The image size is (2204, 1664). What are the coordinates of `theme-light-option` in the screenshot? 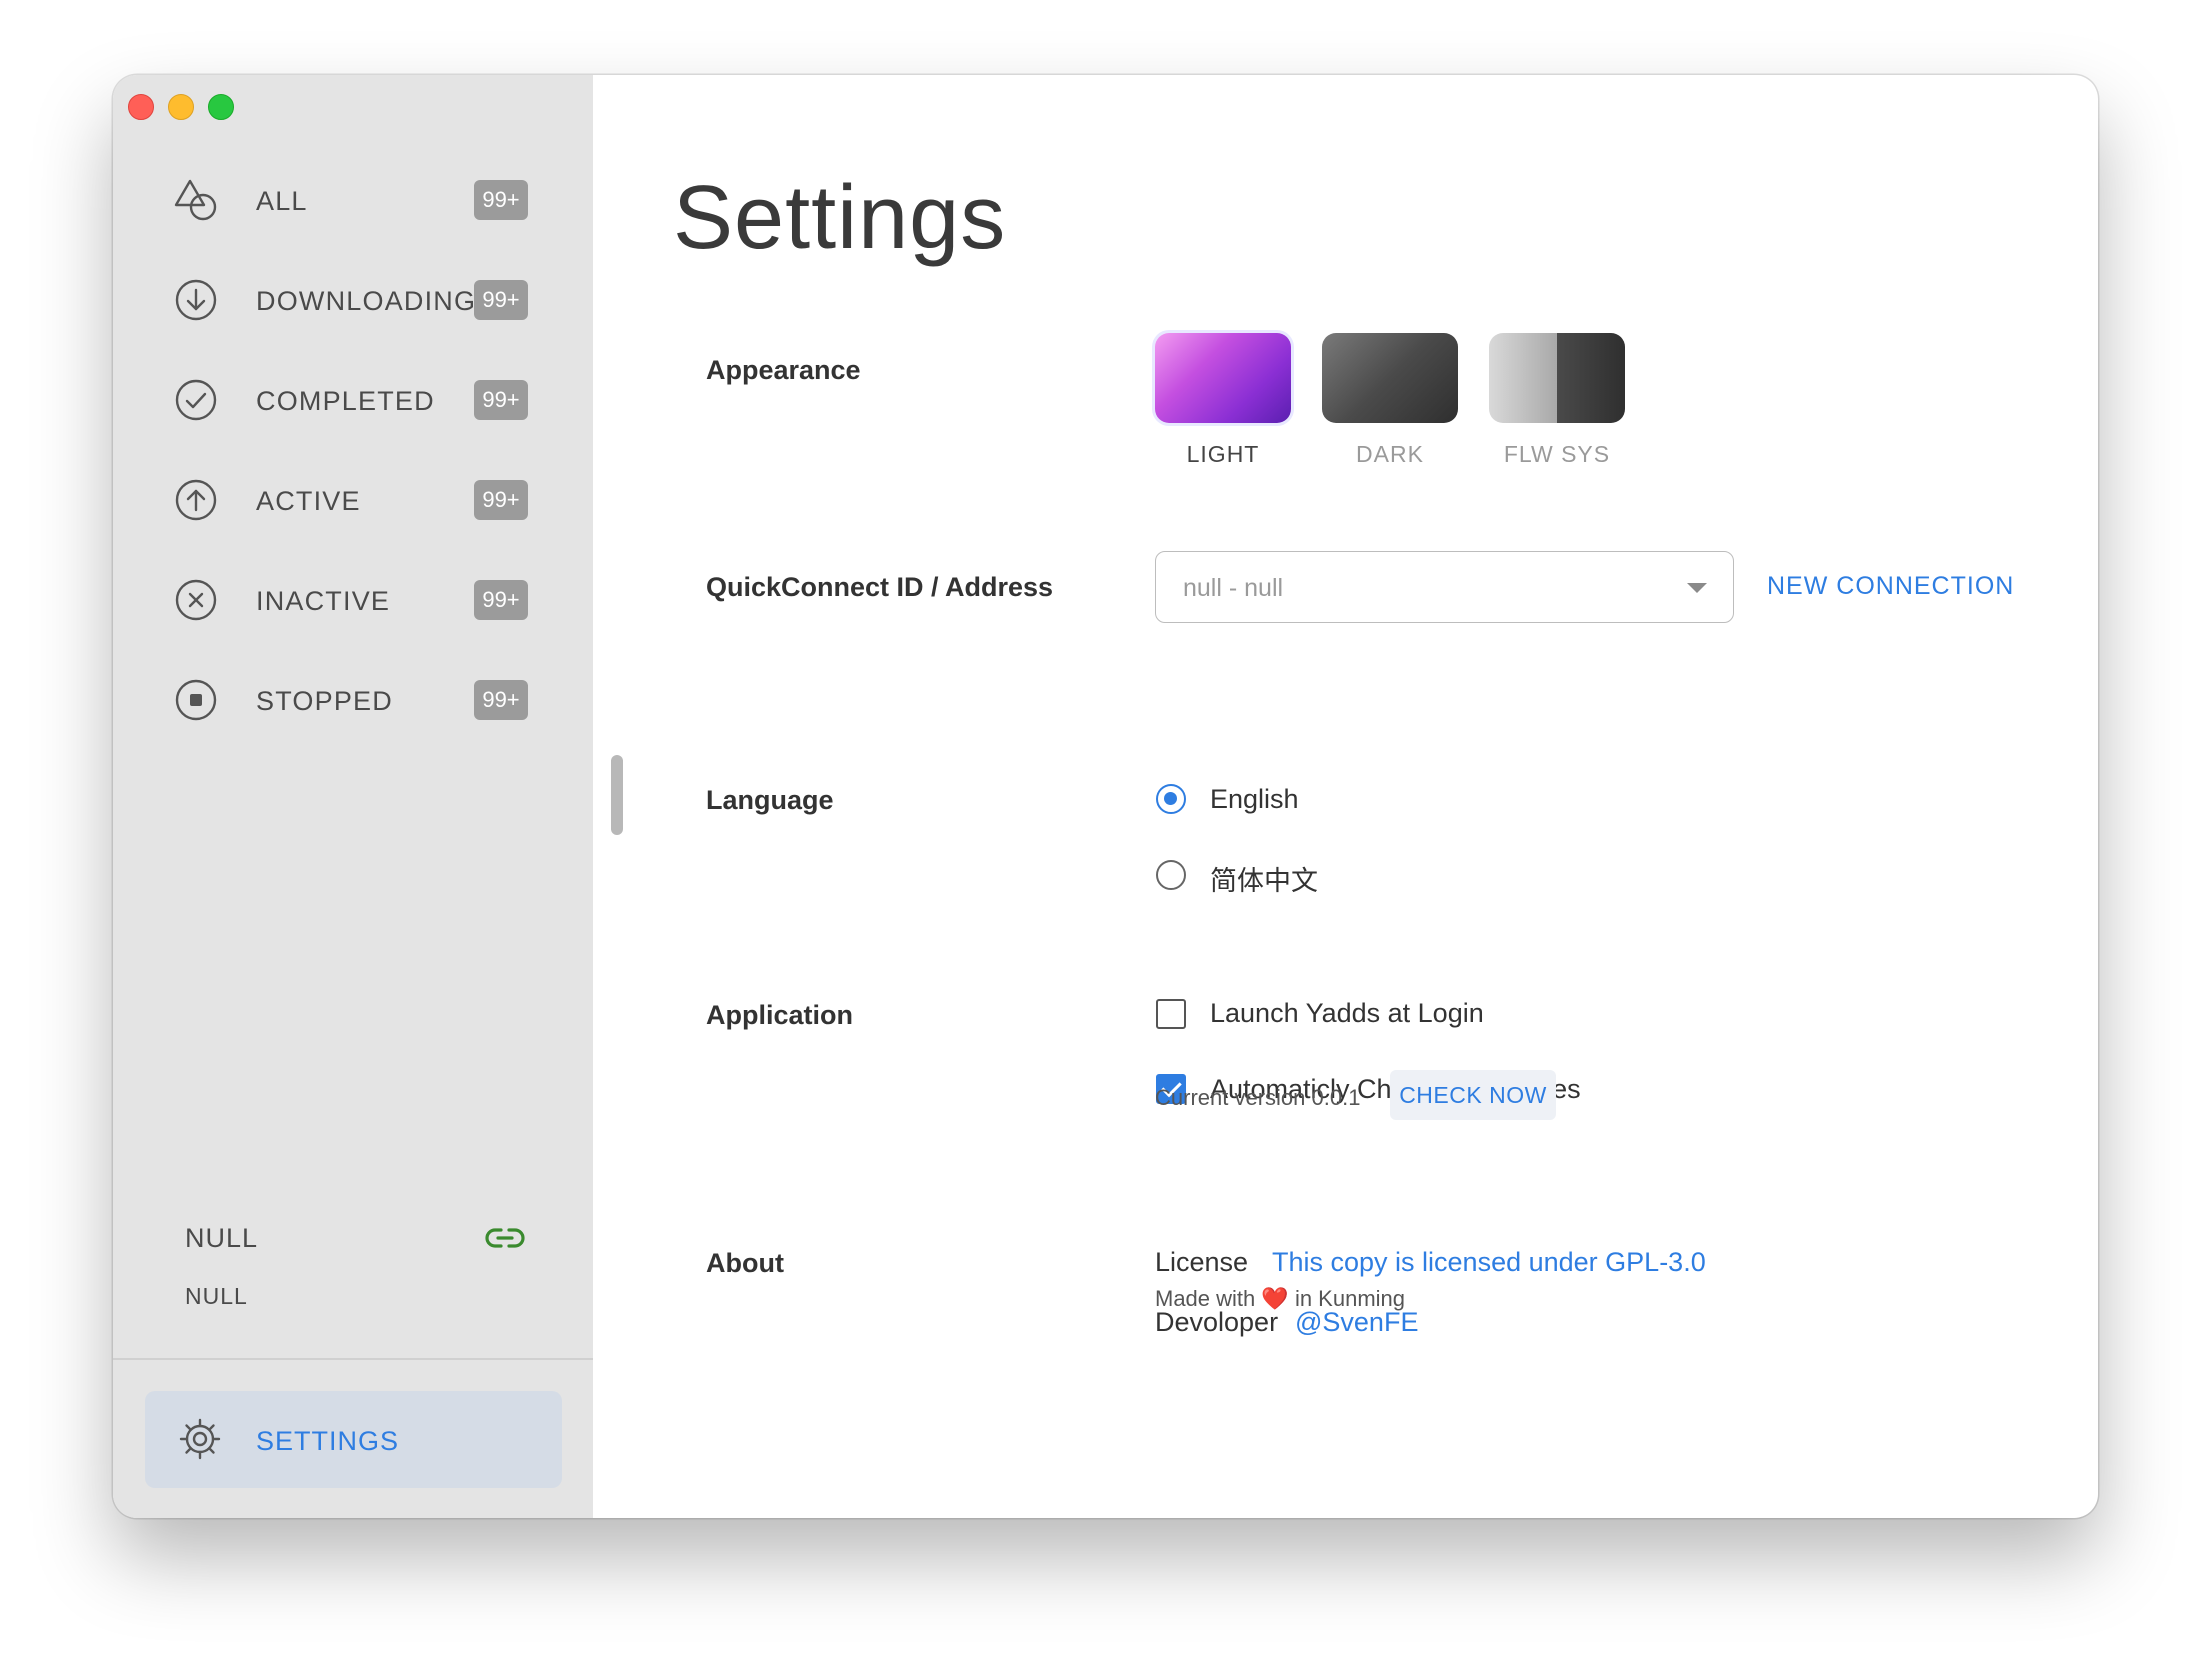 It's located at (1223, 378).